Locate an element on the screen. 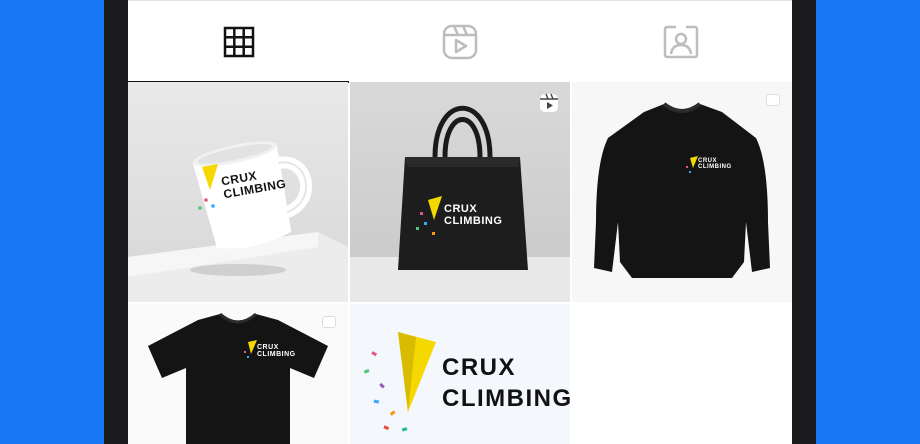 This screenshot has height=444, width=920. t-shirt-image is located at coordinates (238, 378).